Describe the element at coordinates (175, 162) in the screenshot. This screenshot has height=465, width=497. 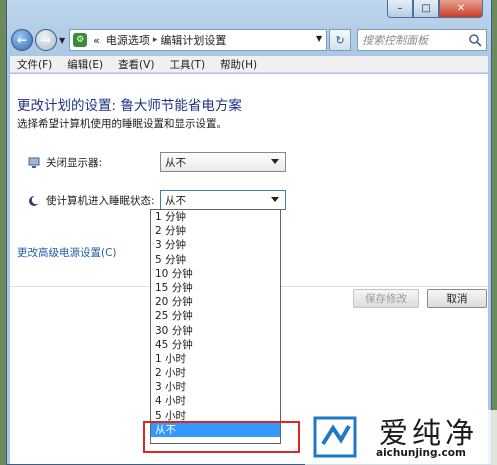
I see `display-off-value: 从不` at that location.